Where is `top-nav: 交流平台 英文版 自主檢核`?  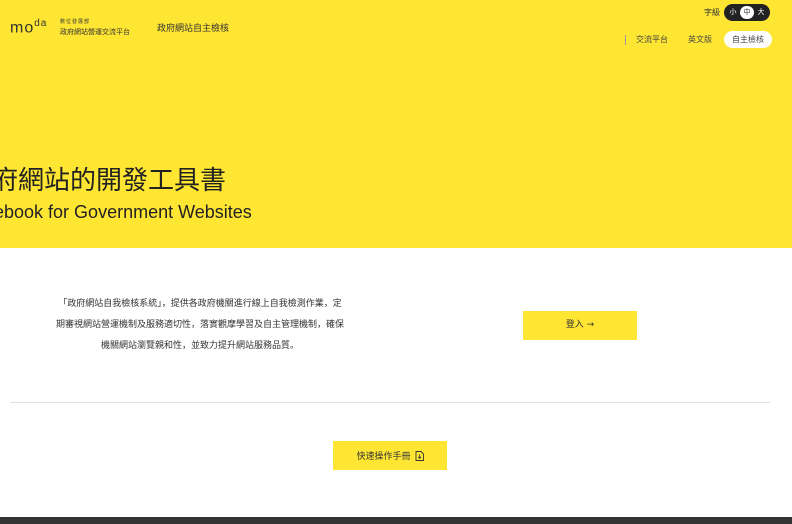
top-nav: 交流平台 英文版 自主檢核 is located at coordinates (698, 39).